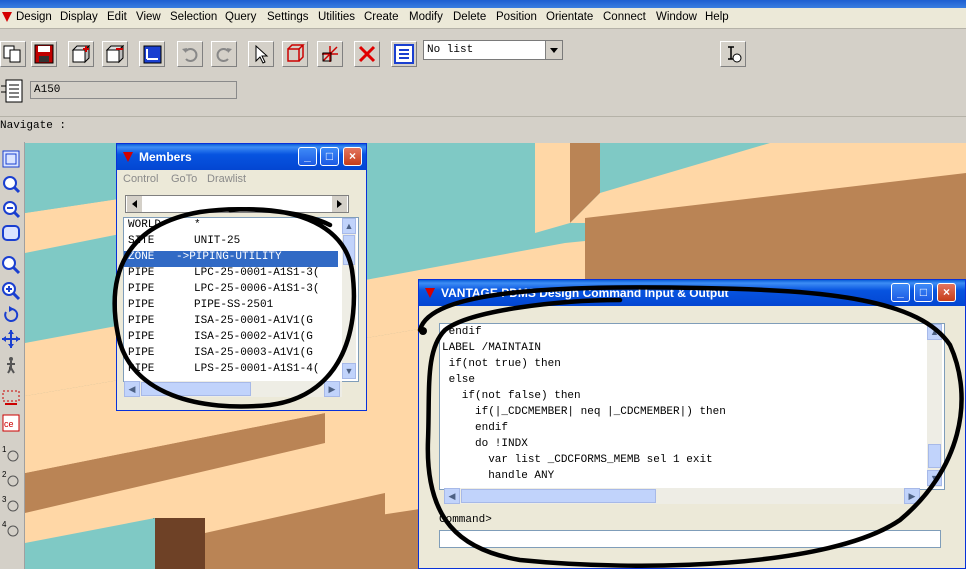  I want to click on element-list-button, so click(13, 91).